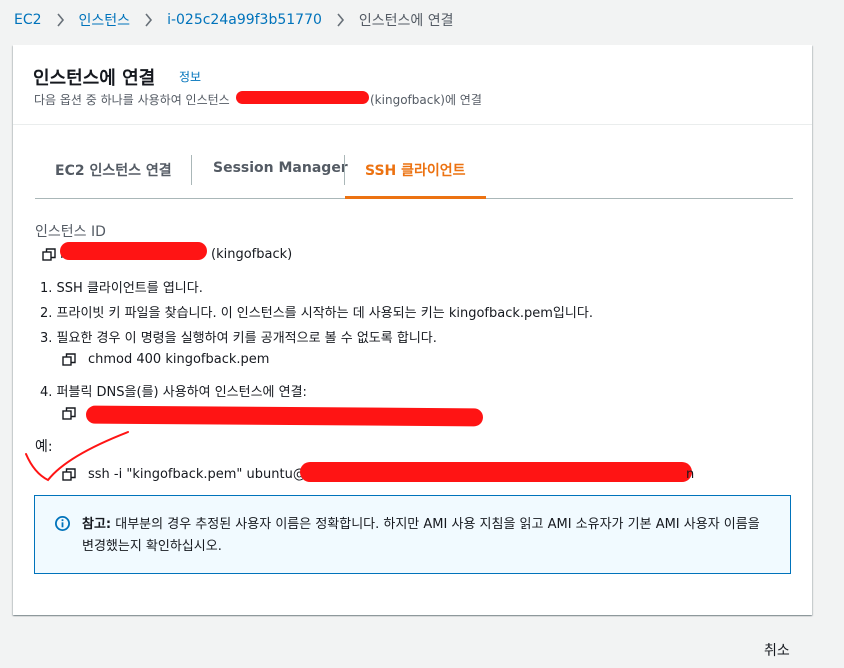 The height and width of the screenshot is (668, 844). Describe the element at coordinates (244, 20) in the screenshot. I see `breadcrumb-instance-id: i-025c24a99f3b51770` at that location.